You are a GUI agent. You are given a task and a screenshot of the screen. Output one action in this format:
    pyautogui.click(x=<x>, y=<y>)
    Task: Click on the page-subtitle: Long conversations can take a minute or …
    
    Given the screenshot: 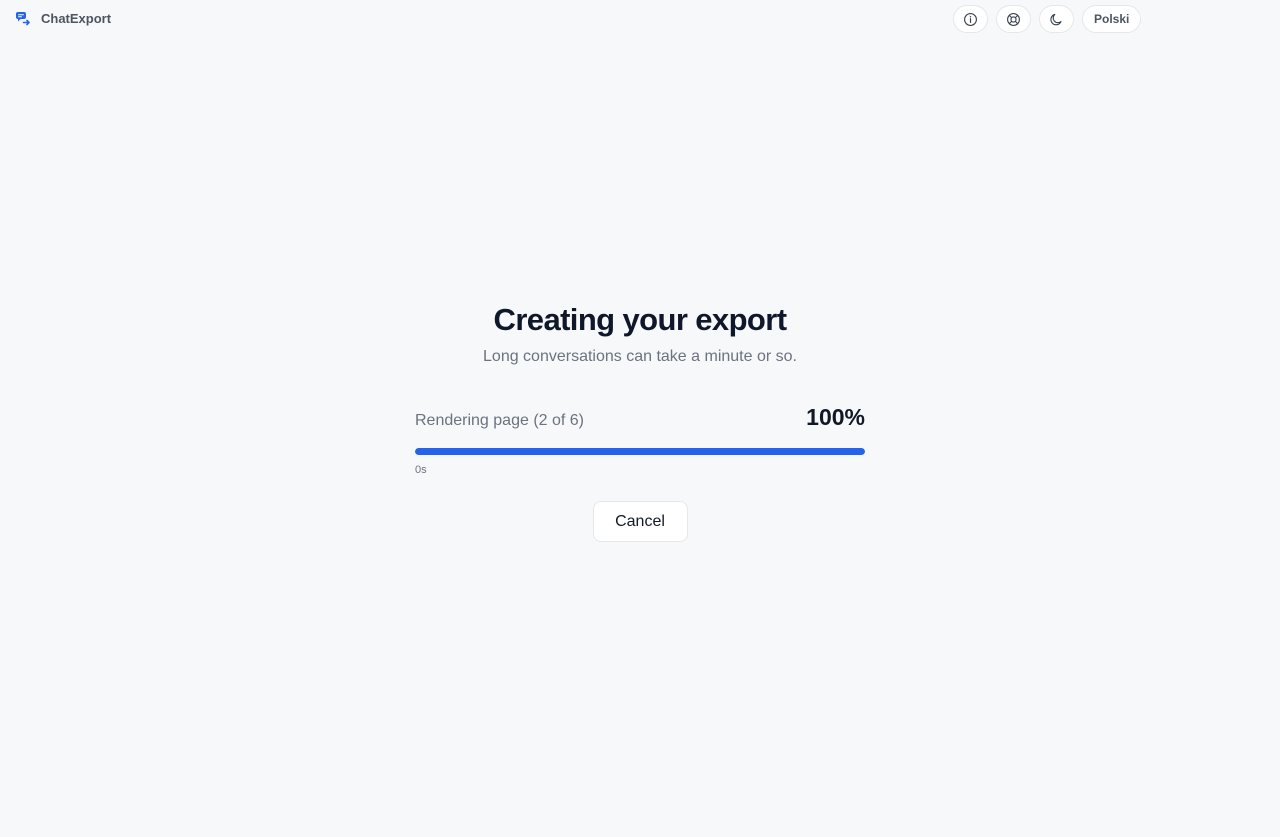 What is the action you would take?
    pyautogui.click(x=640, y=356)
    